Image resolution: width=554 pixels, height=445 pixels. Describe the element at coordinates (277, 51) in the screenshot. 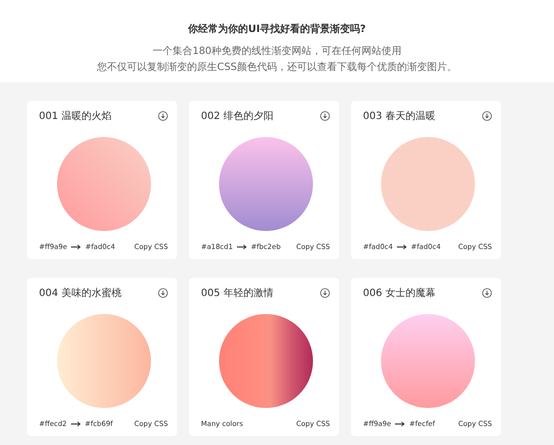

I see `intro-text: 一个集合180种免费的线性渐变网站，可在任何网站使用` at that location.